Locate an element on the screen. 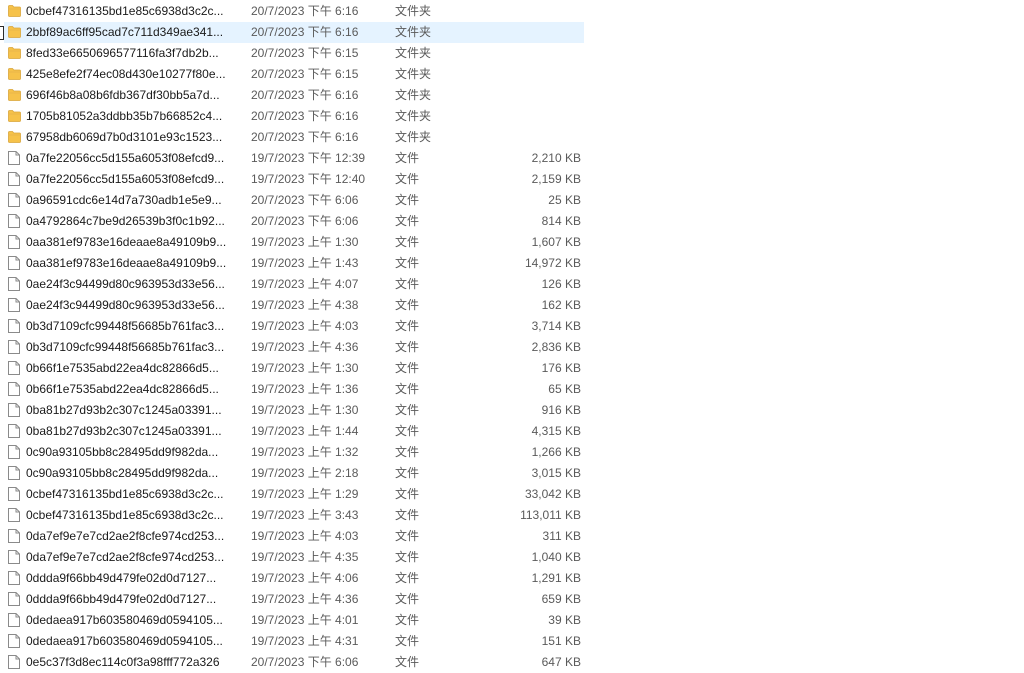 This screenshot has height=673, width=1024. file-modified-date: 19/7/2023 上午 2:18 is located at coordinates (305, 473).